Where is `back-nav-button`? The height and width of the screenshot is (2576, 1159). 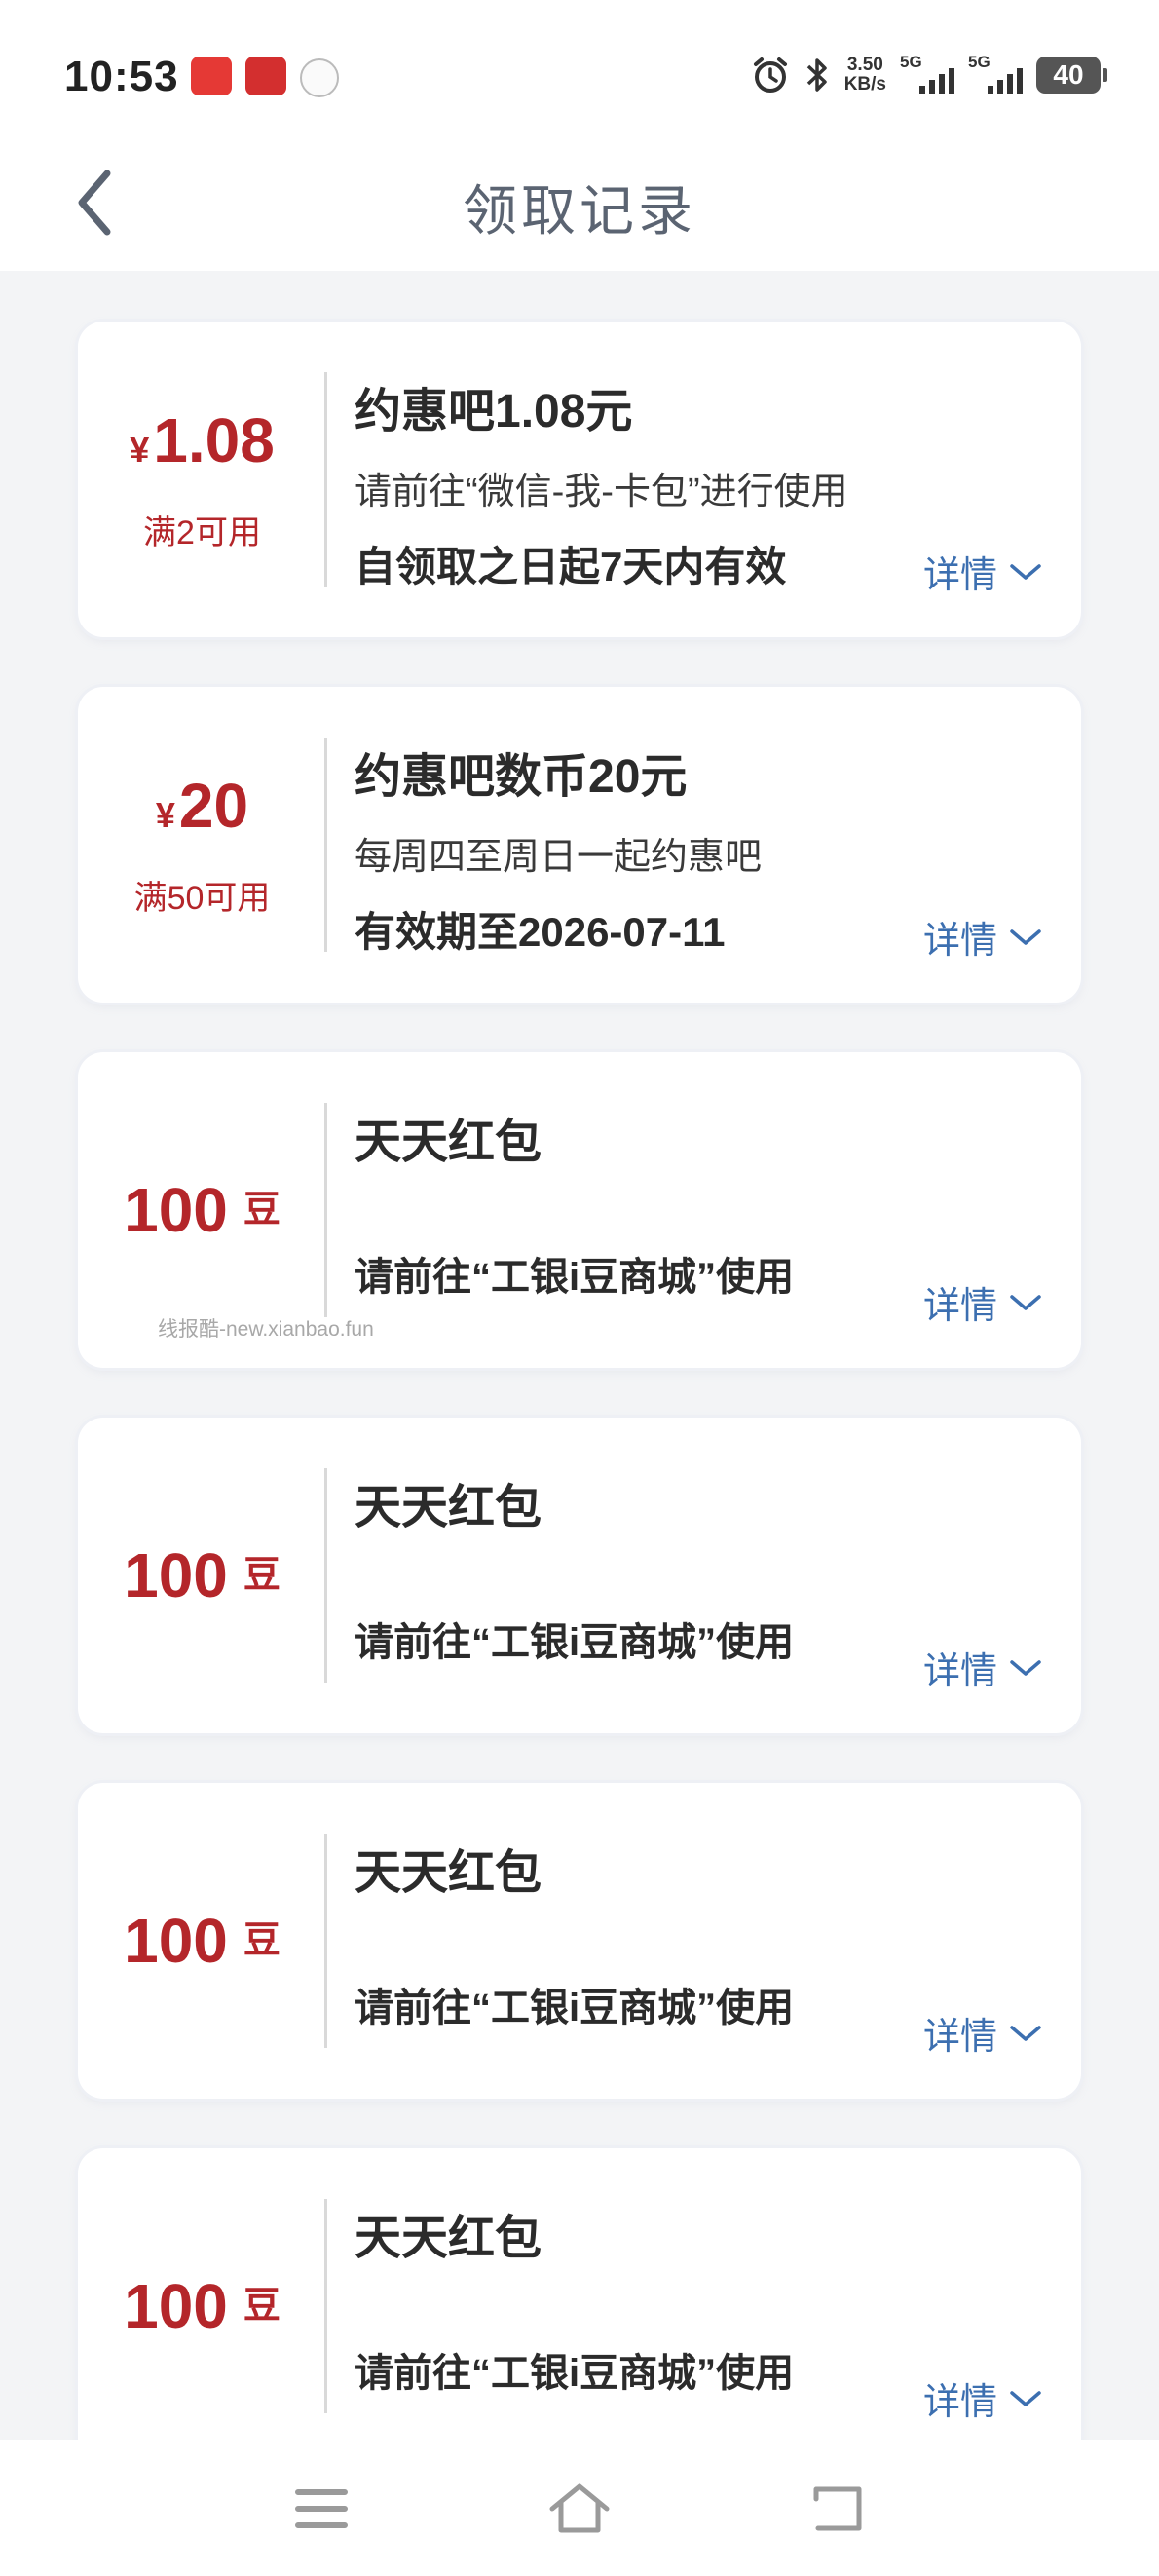
back-nav-button is located at coordinates (838, 2509).